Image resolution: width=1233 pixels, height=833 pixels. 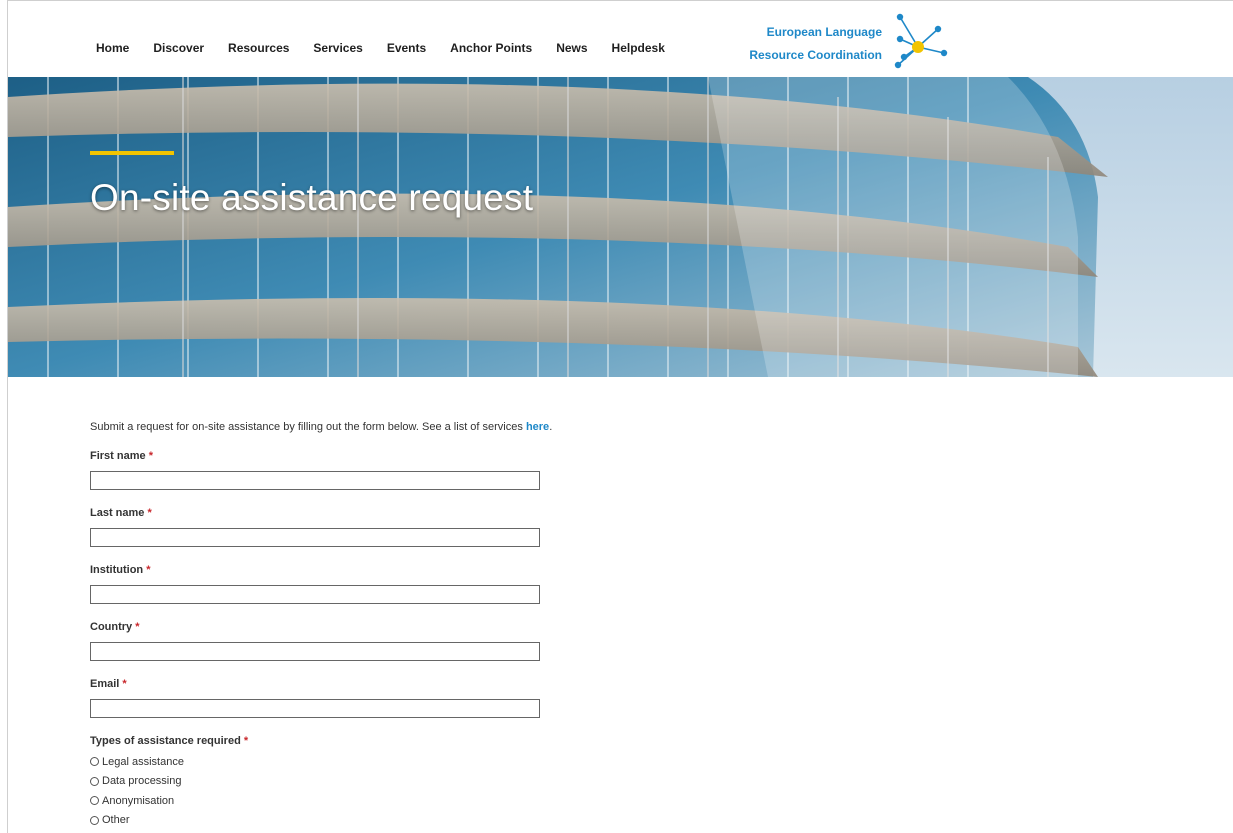 I want to click on intro-suffix: ., so click(x=551, y=427).